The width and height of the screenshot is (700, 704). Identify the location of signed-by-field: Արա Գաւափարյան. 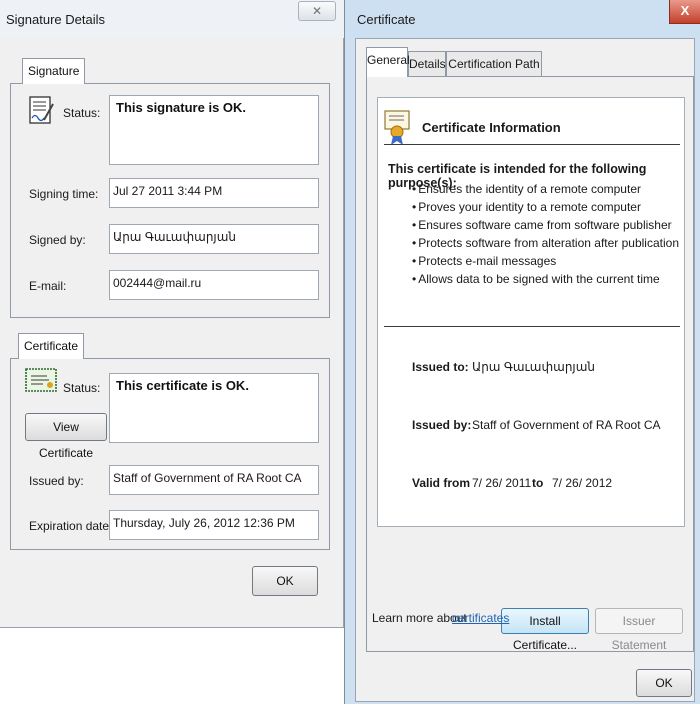
(214, 239).